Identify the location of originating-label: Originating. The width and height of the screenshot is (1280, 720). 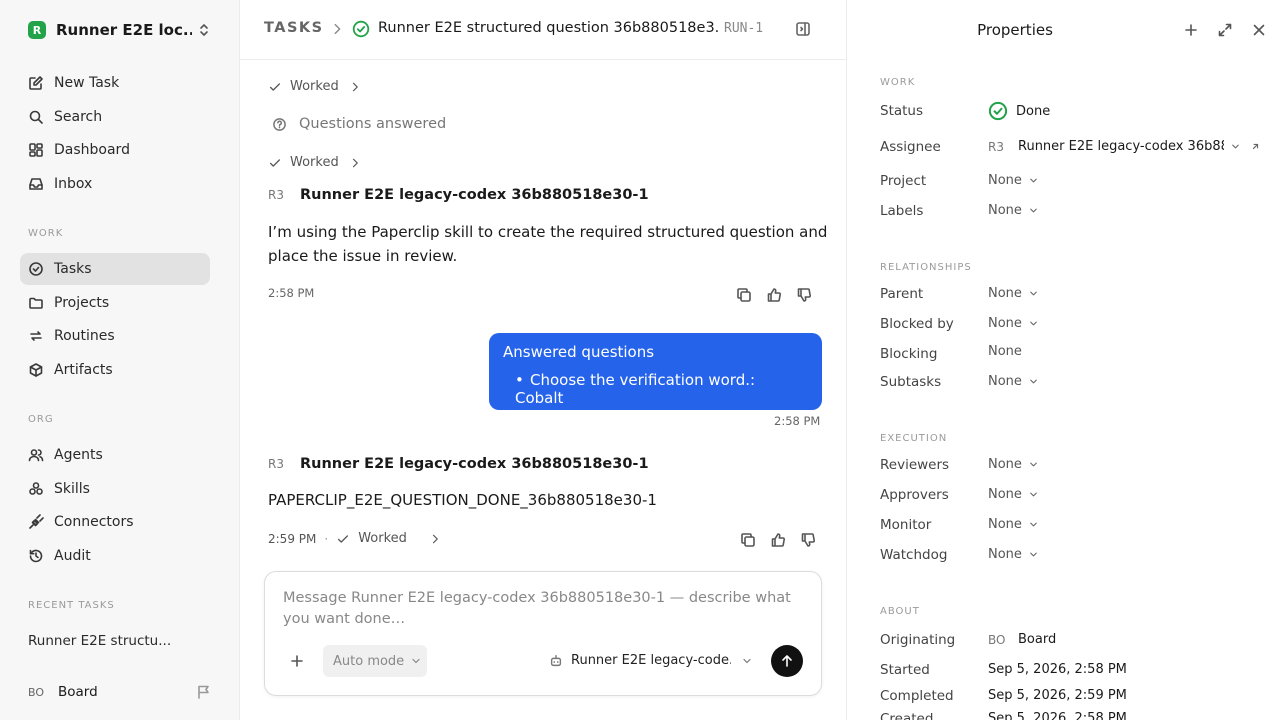
(918, 640).